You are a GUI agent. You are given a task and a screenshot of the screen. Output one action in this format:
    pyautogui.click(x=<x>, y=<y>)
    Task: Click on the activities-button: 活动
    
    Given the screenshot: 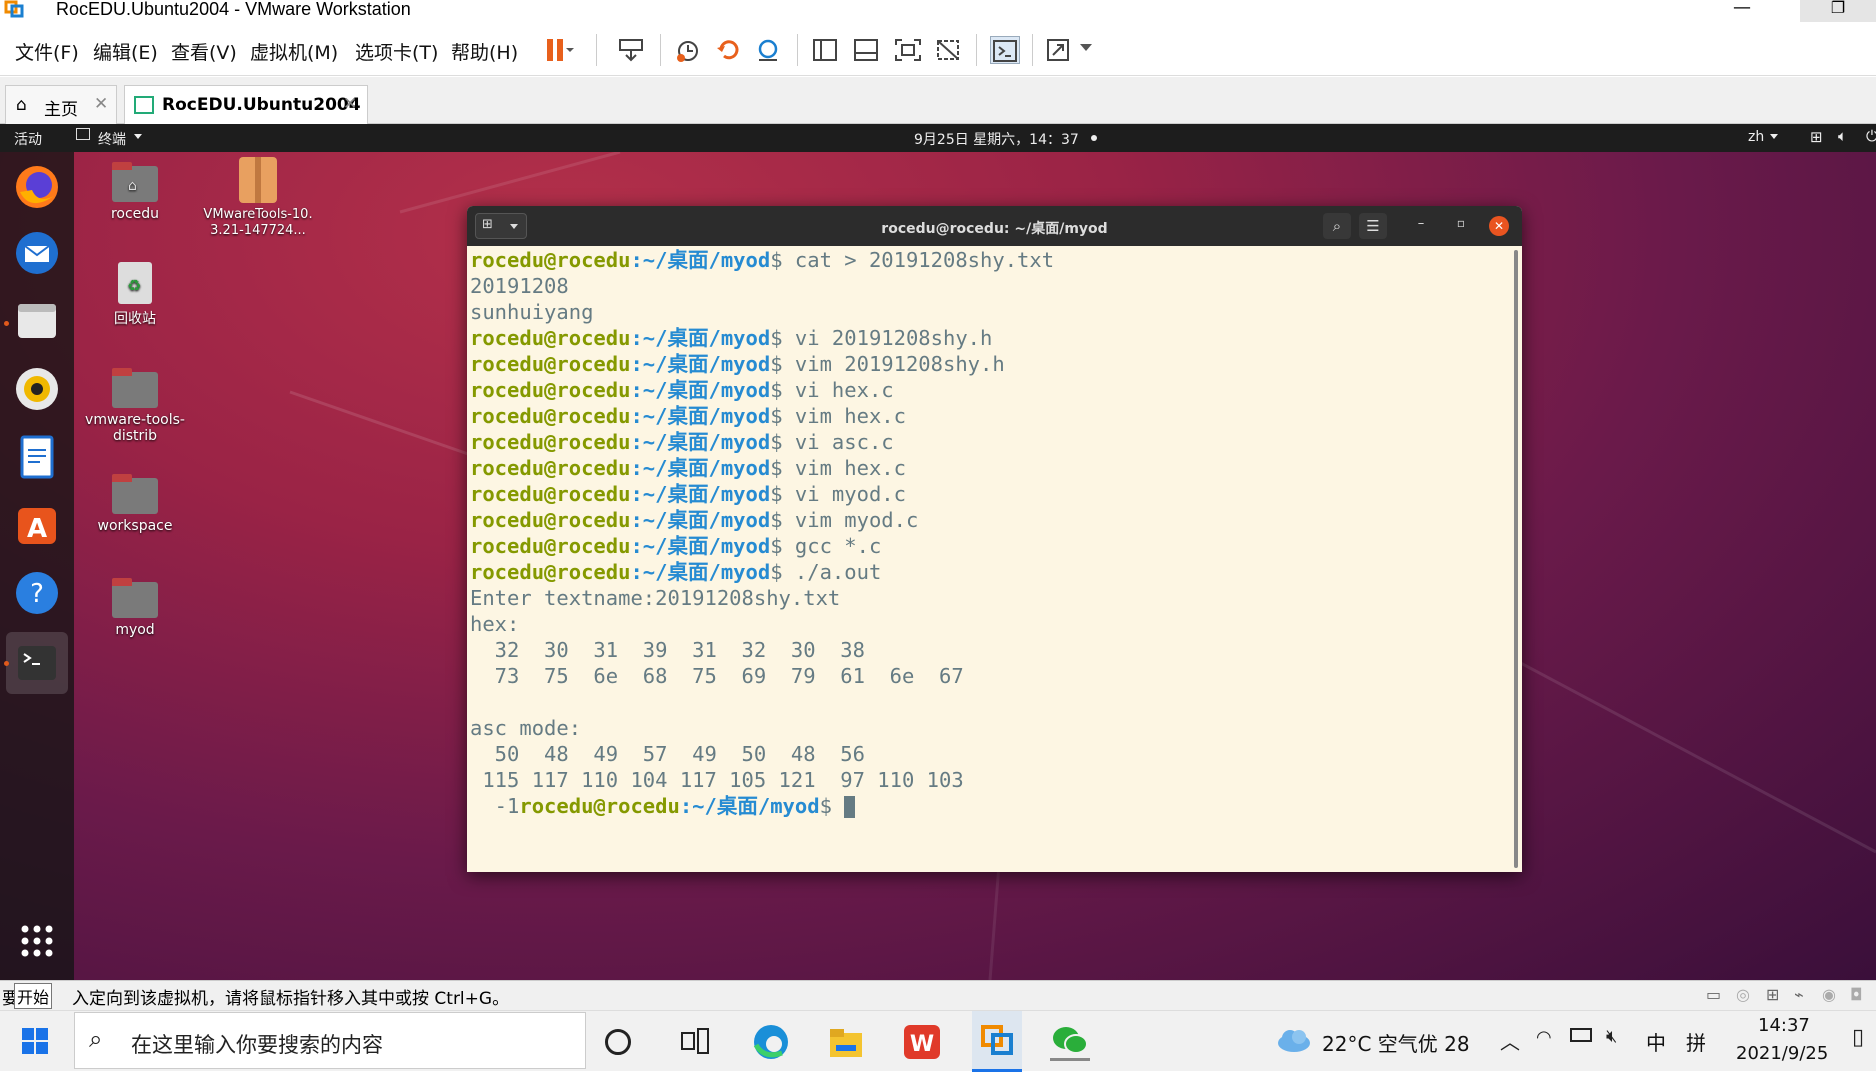 What is the action you would take?
    pyautogui.click(x=28, y=139)
    